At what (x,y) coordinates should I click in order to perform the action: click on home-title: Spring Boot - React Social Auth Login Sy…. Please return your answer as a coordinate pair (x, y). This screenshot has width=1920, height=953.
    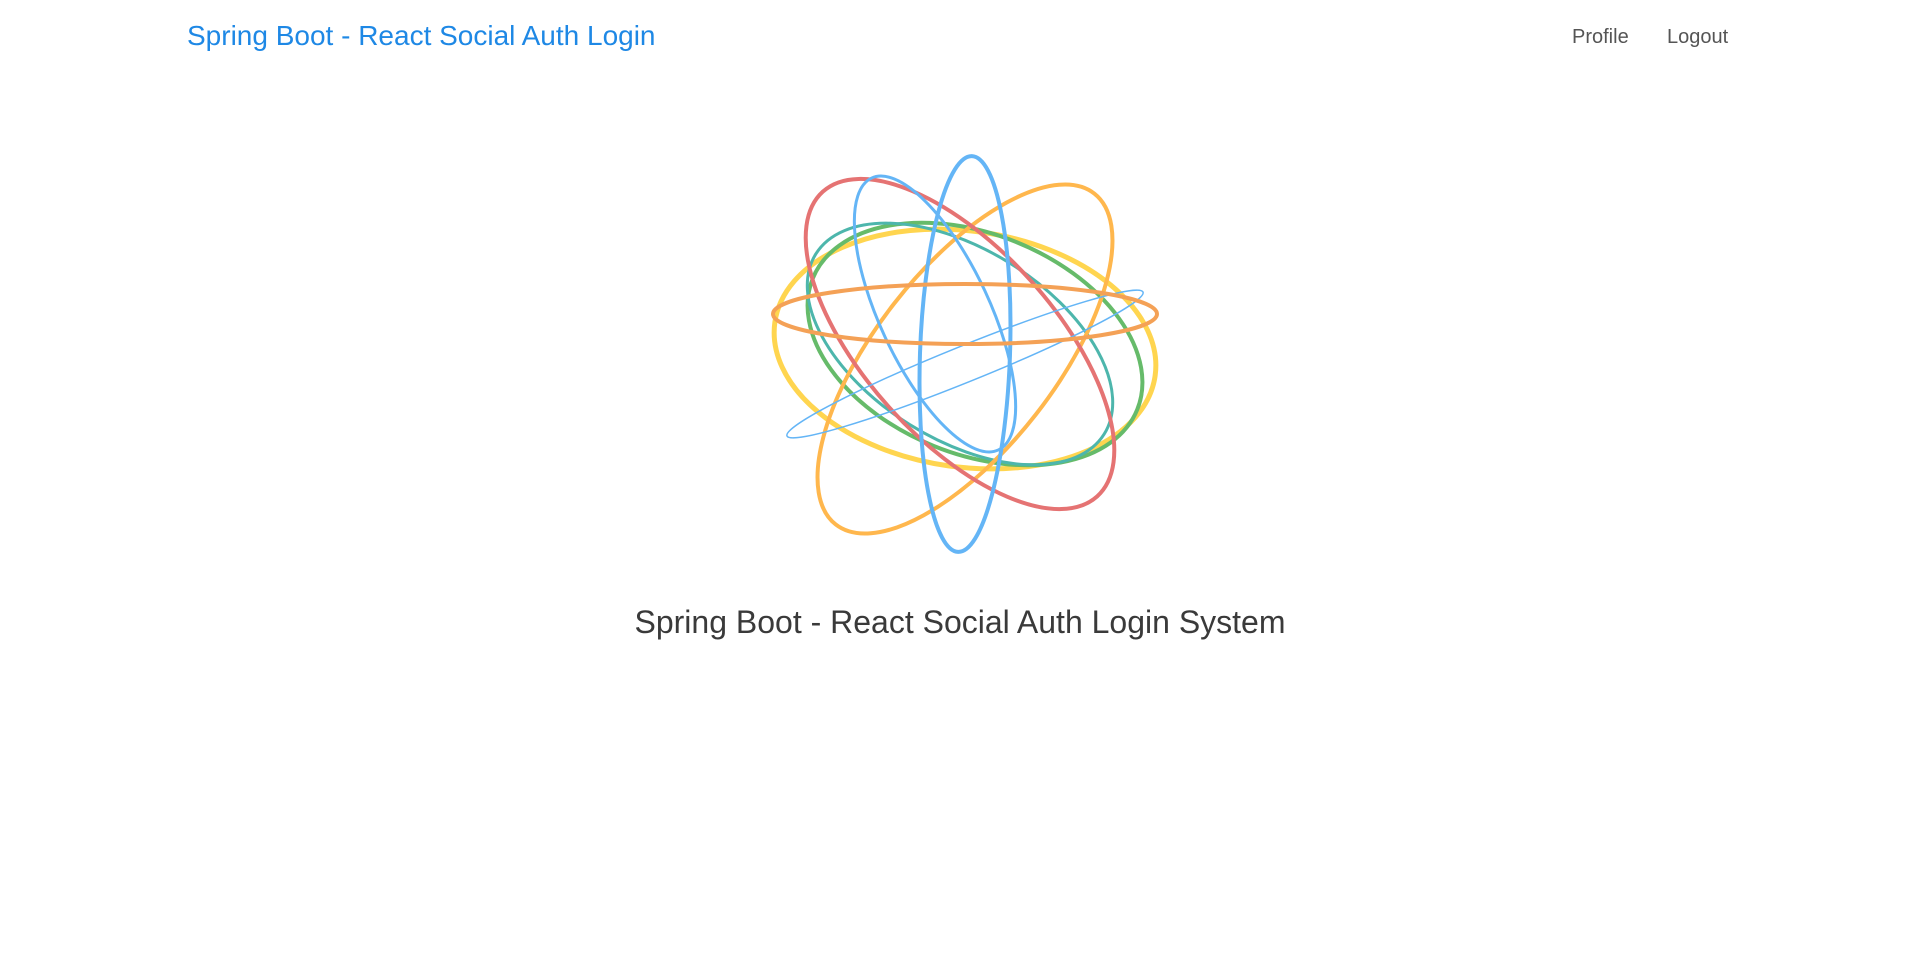
    Looking at the image, I should click on (960, 622).